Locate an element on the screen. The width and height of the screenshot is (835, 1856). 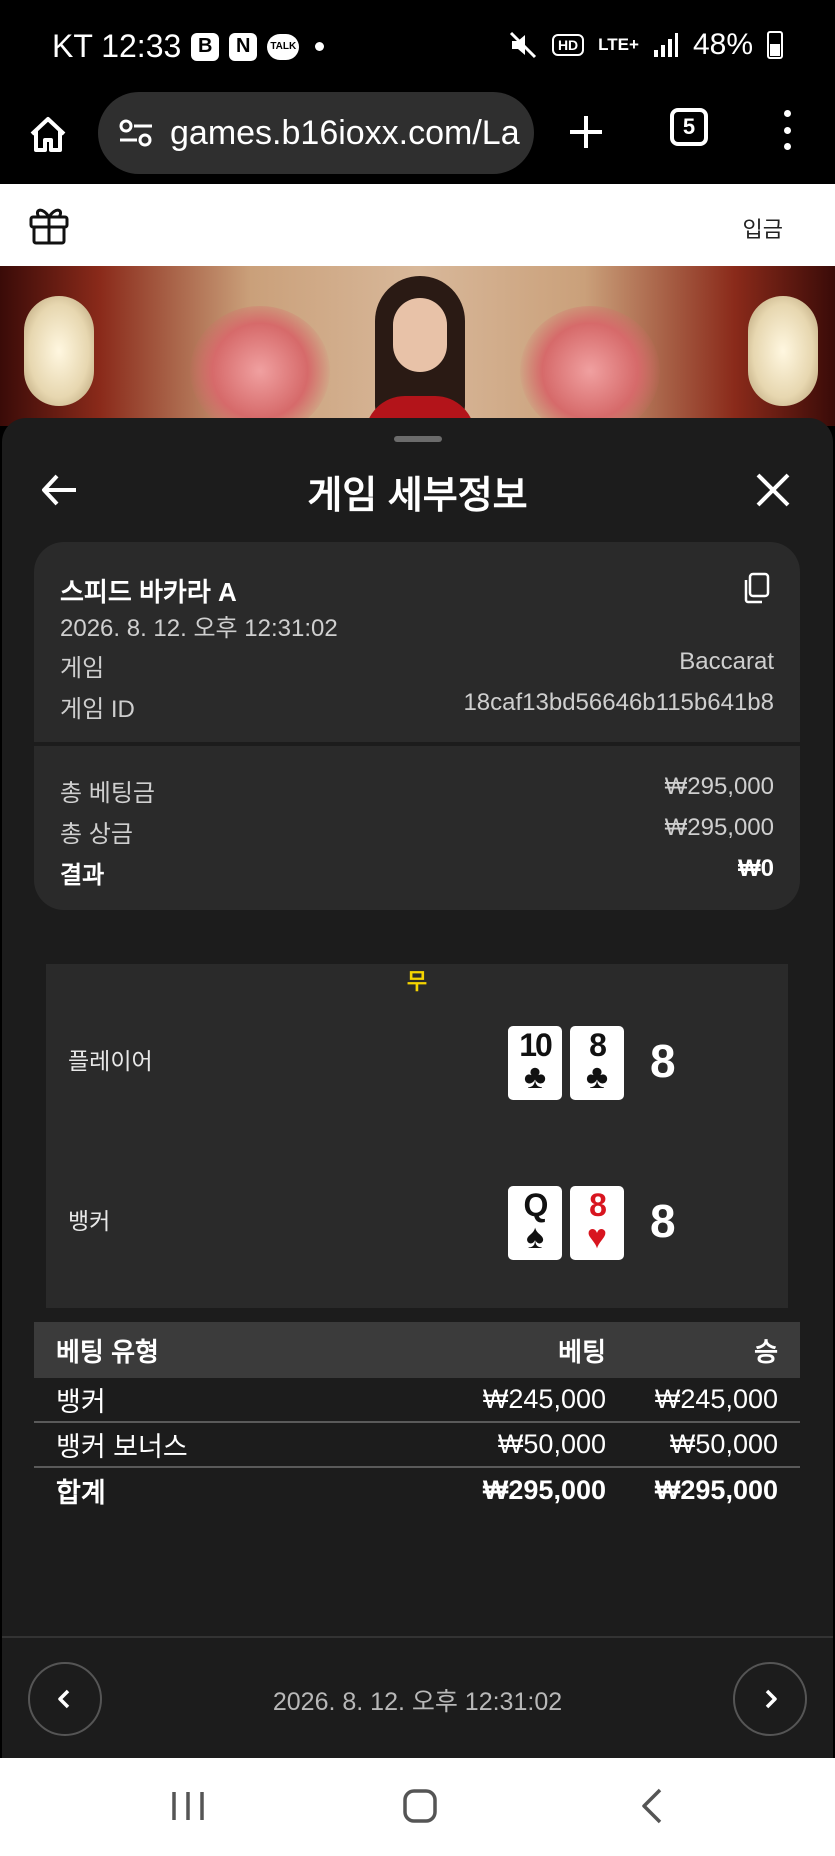
close-icon is located at coordinates (773, 490).